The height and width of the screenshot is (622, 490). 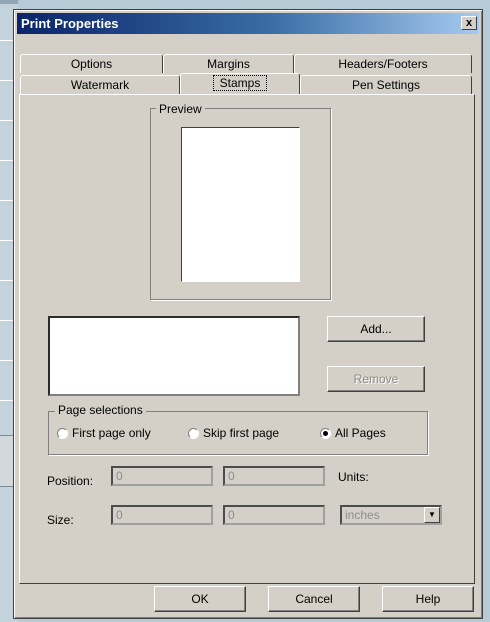 I want to click on size-height-field: 0, so click(x=274, y=515).